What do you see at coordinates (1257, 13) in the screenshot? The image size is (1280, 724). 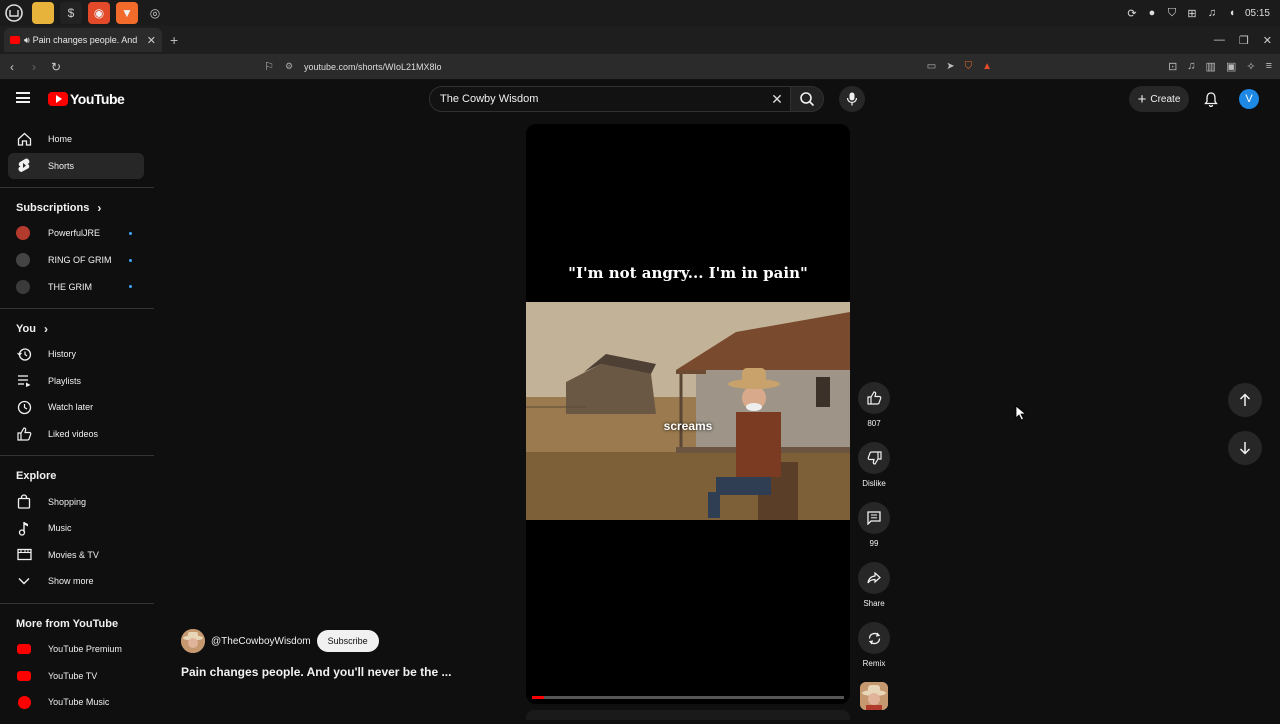 I see `clock-time: 05:15` at bounding box center [1257, 13].